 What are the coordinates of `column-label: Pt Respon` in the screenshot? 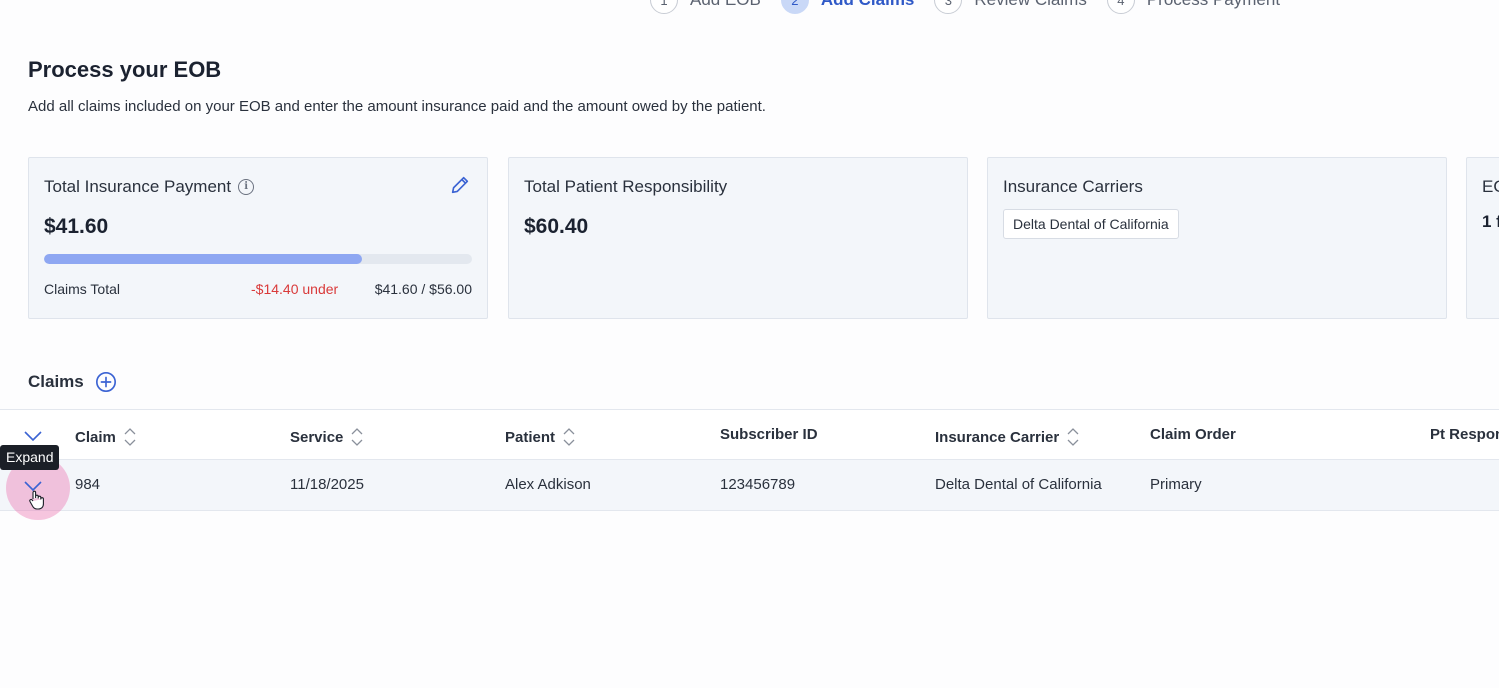 It's located at (1464, 434).